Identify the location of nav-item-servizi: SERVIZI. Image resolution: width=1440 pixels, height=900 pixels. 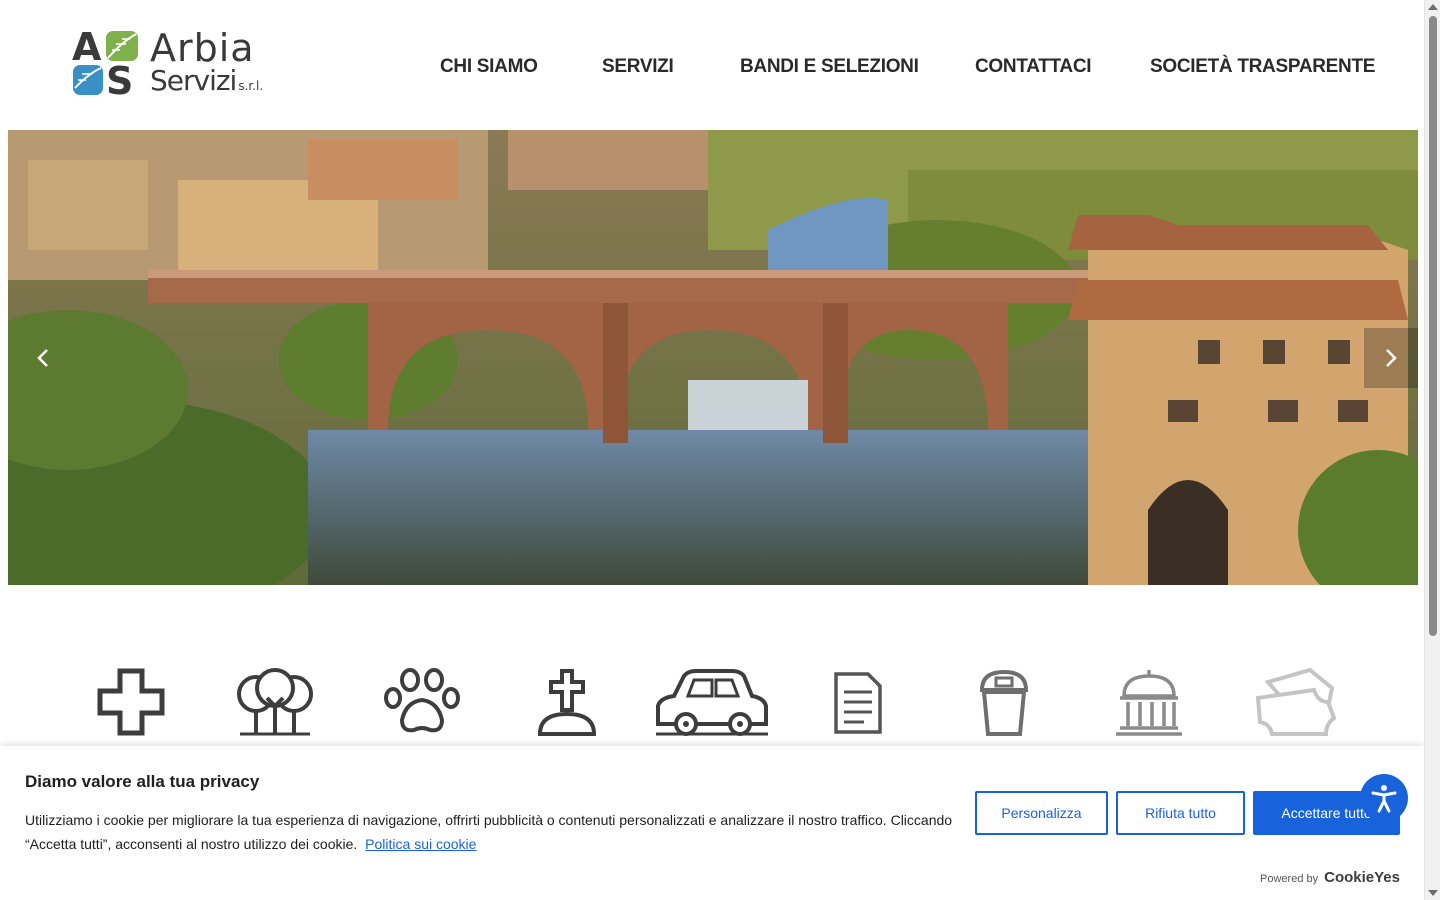
(638, 67).